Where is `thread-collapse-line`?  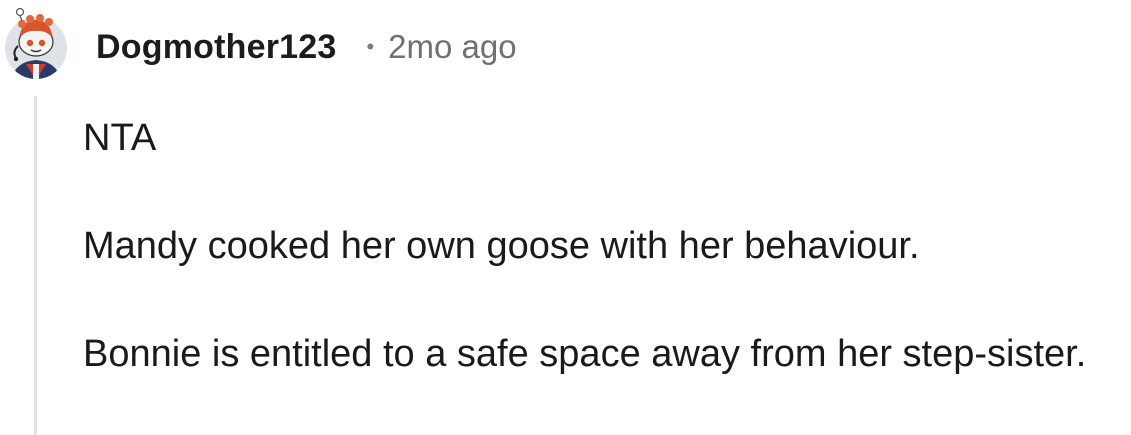 thread-collapse-line is located at coordinates (35, 265).